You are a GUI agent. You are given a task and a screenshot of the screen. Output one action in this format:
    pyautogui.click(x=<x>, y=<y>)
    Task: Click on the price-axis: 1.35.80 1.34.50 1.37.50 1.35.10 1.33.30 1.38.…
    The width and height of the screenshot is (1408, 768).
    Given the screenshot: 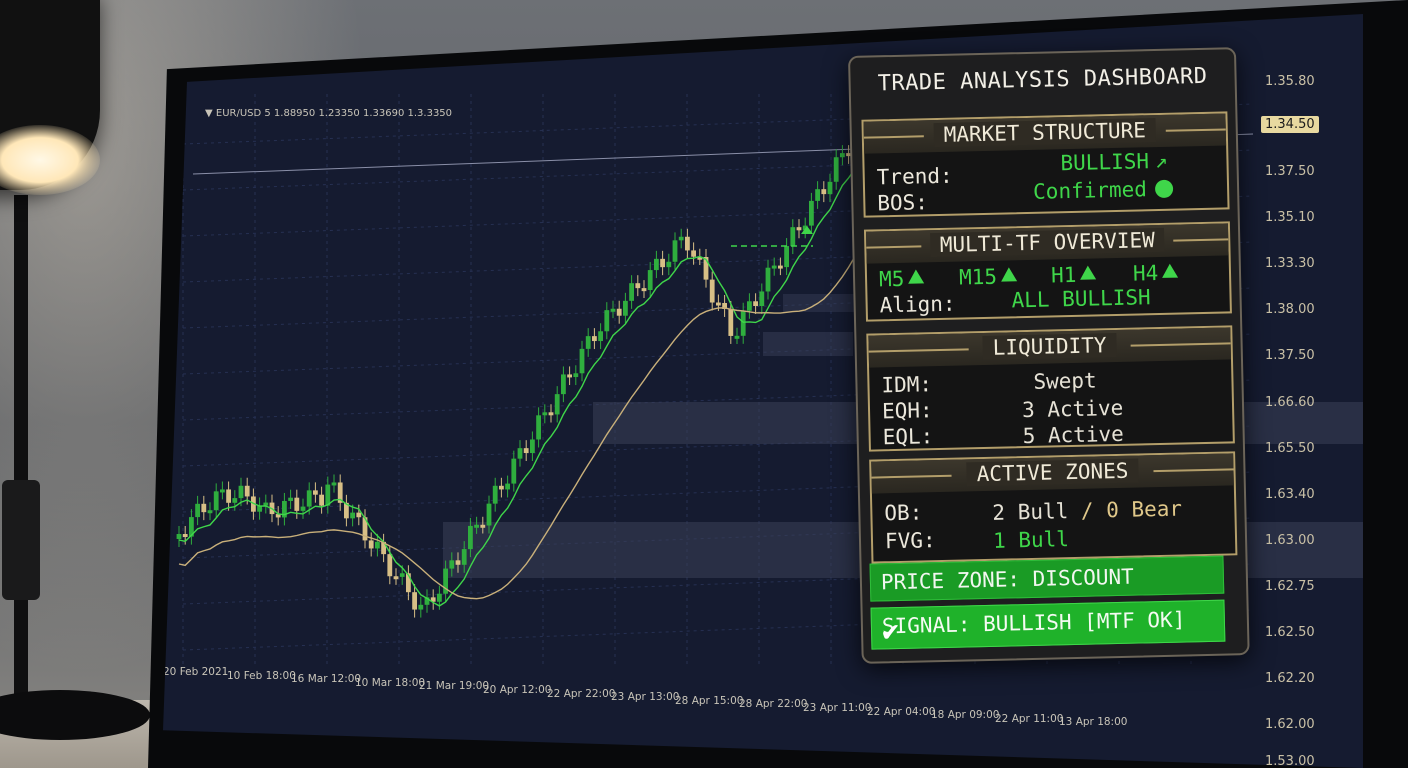 What is the action you would take?
    pyautogui.click(x=1308, y=391)
    